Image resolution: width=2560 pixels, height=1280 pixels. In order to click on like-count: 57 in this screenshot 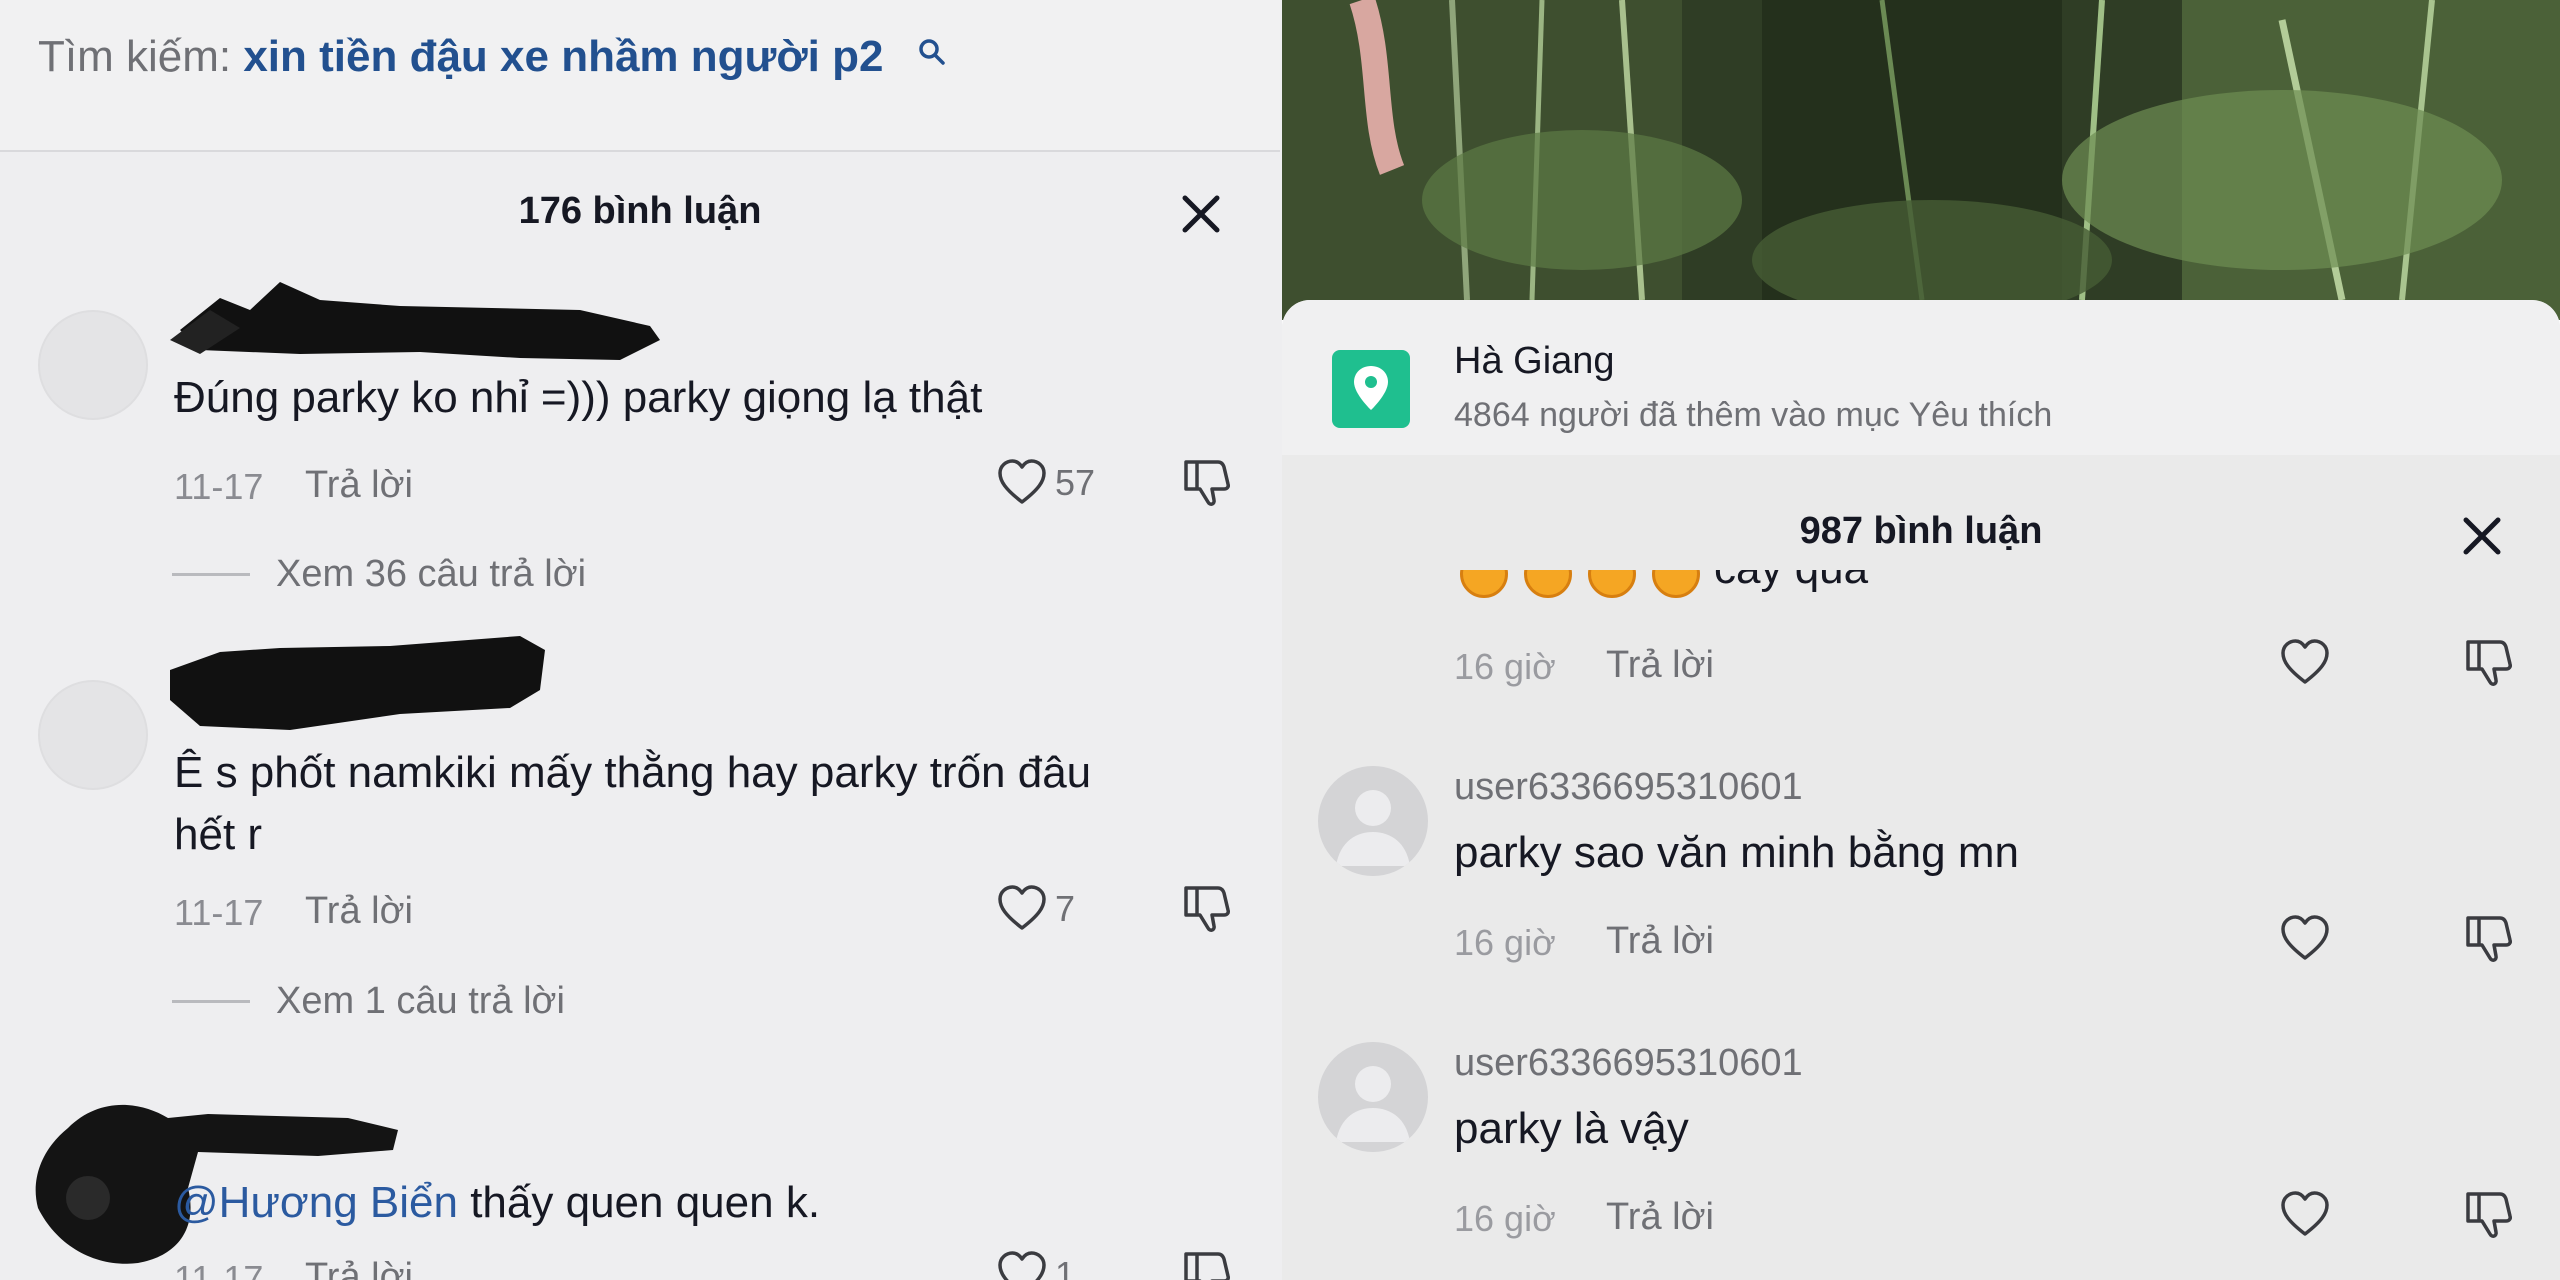, I will do `click(1075, 482)`.